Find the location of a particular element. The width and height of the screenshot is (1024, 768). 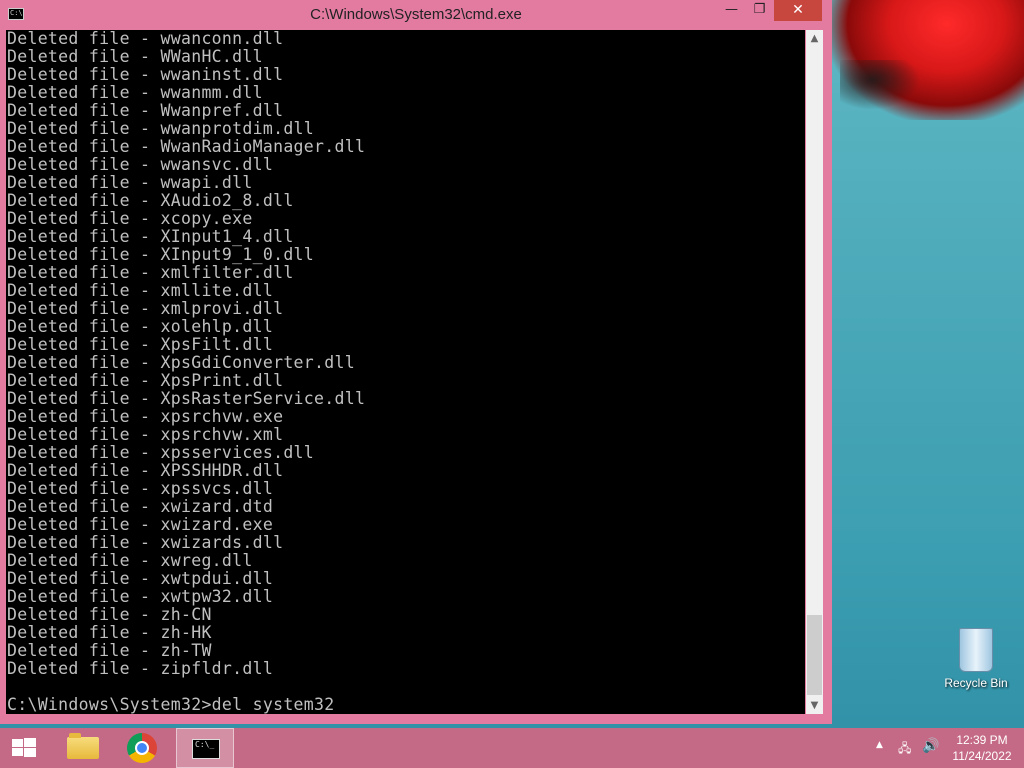

chrome-icon is located at coordinates (142, 748).